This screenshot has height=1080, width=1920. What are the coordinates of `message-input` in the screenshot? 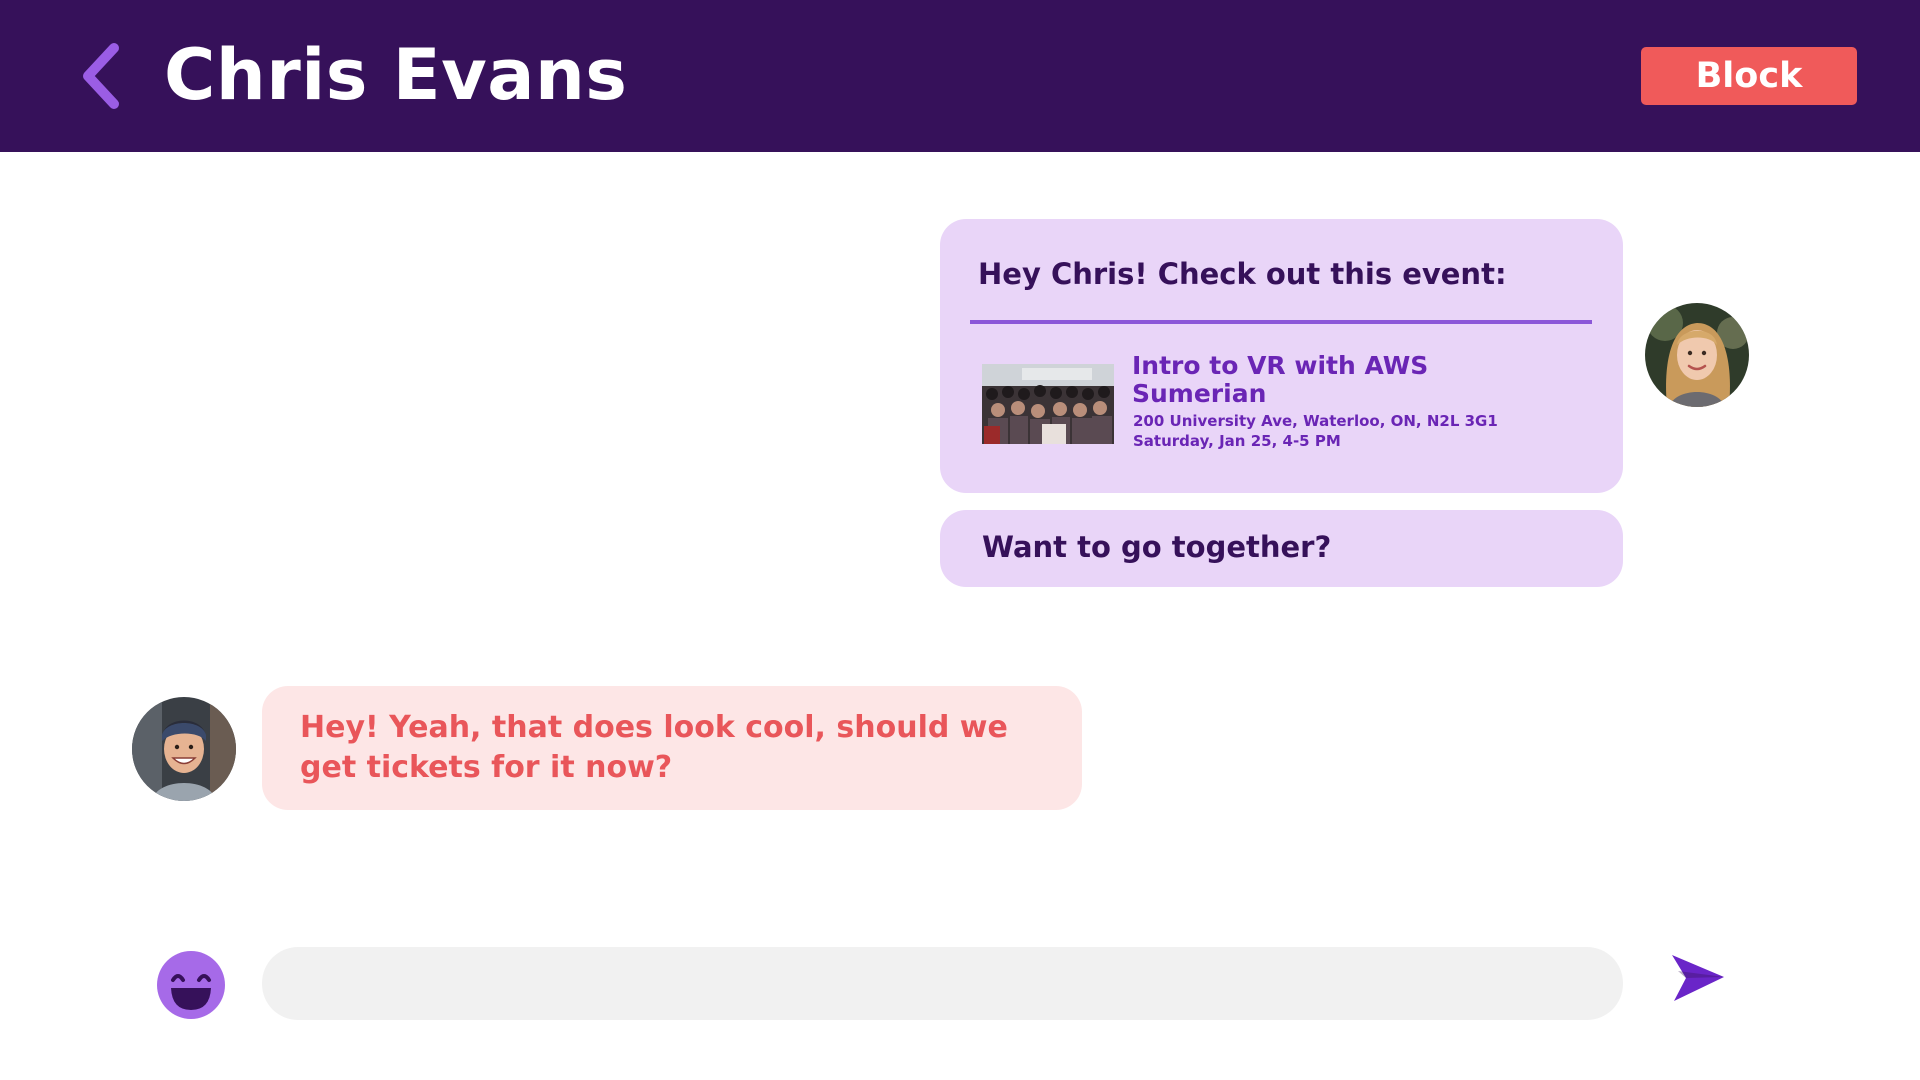 It's located at (942, 983).